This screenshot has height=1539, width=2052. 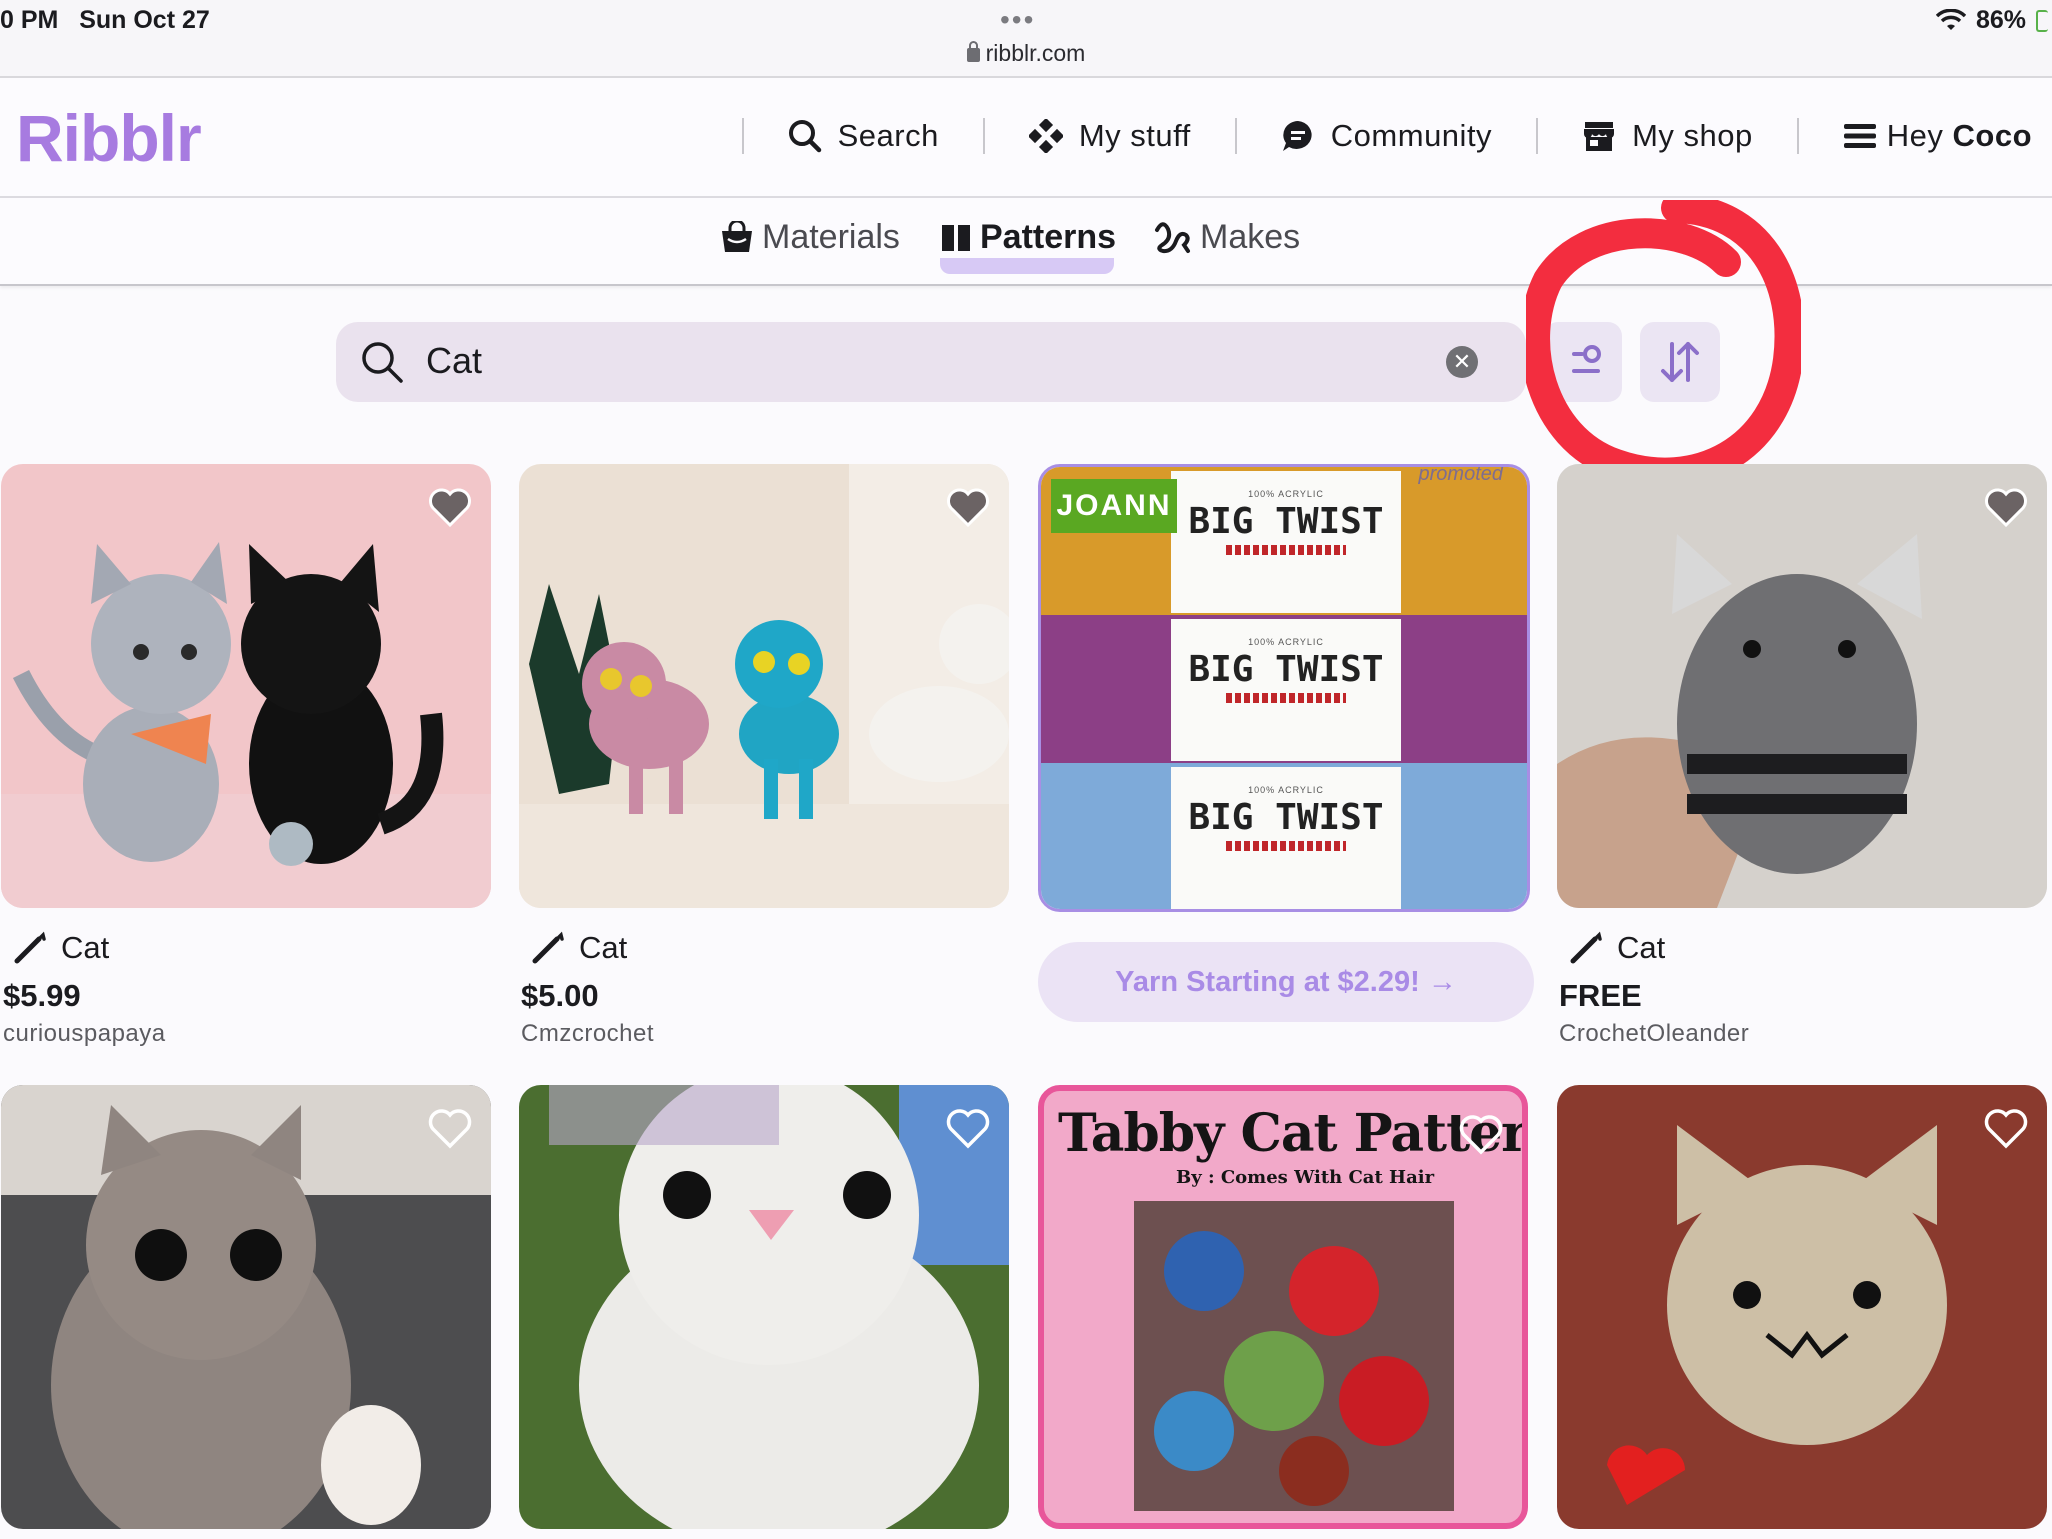 What do you see at coordinates (1915, 135) in the screenshot?
I see `greeting-prefix: Hey` at bounding box center [1915, 135].